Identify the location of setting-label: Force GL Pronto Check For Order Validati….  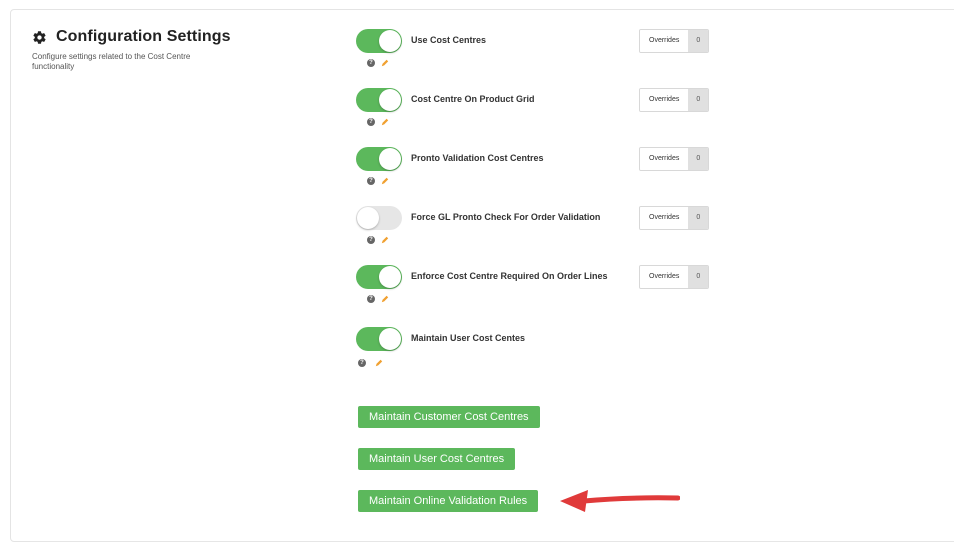
(506, 217).